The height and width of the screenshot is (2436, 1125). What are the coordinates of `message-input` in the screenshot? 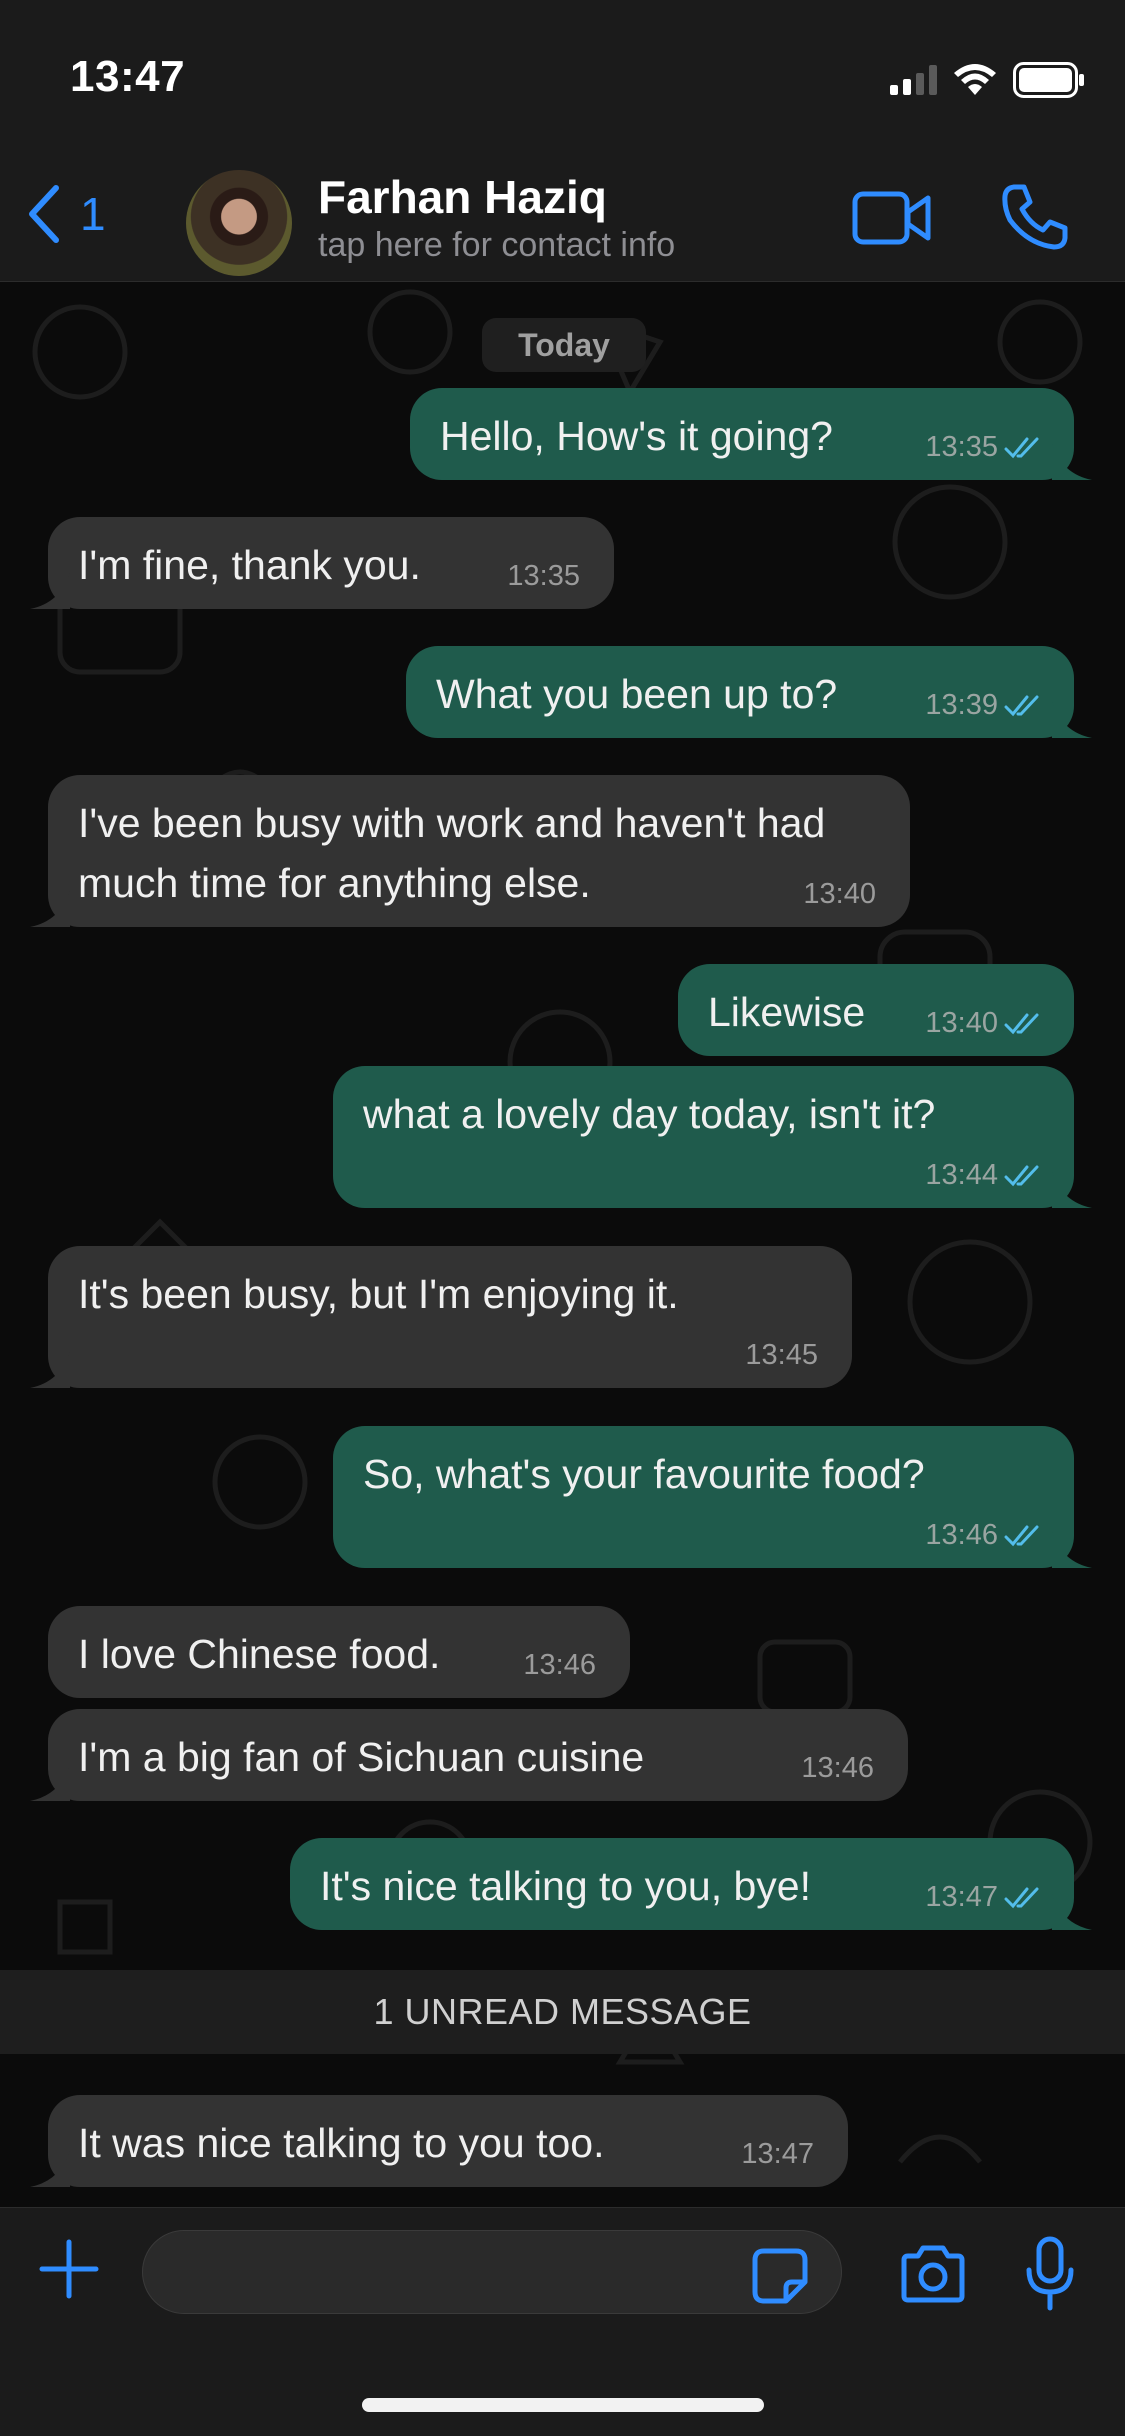 It's located at (492, 2272).